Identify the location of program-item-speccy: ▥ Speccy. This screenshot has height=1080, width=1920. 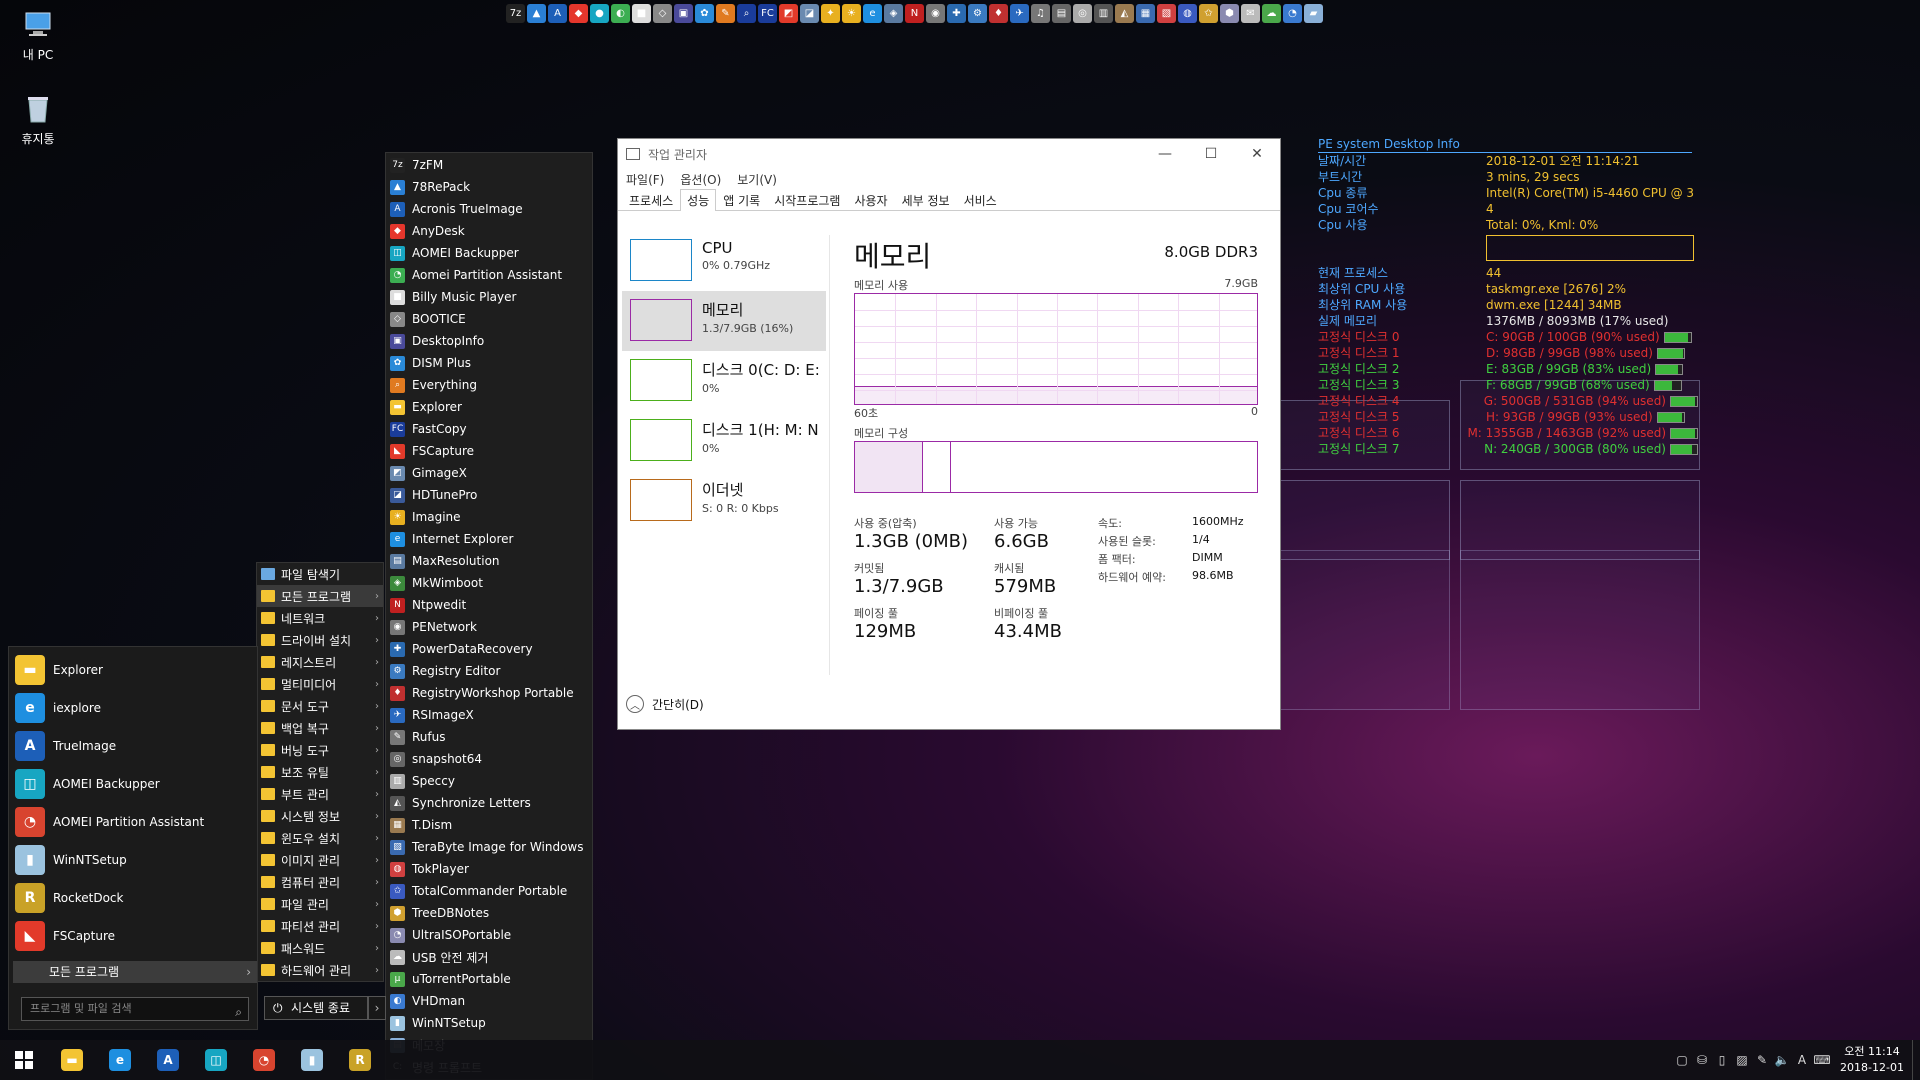
(489, 781).